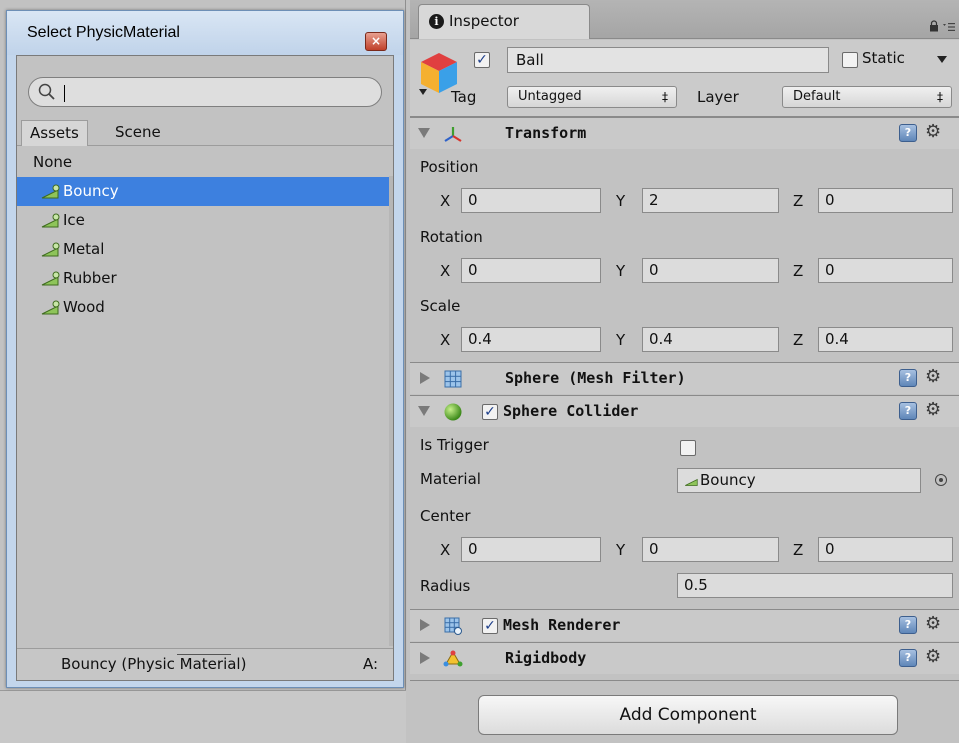  What do you see at coordinates (454, 445) in the screenshot?
I see `is-trigger-label: Is Trigger` at bounding box center [454, 445].